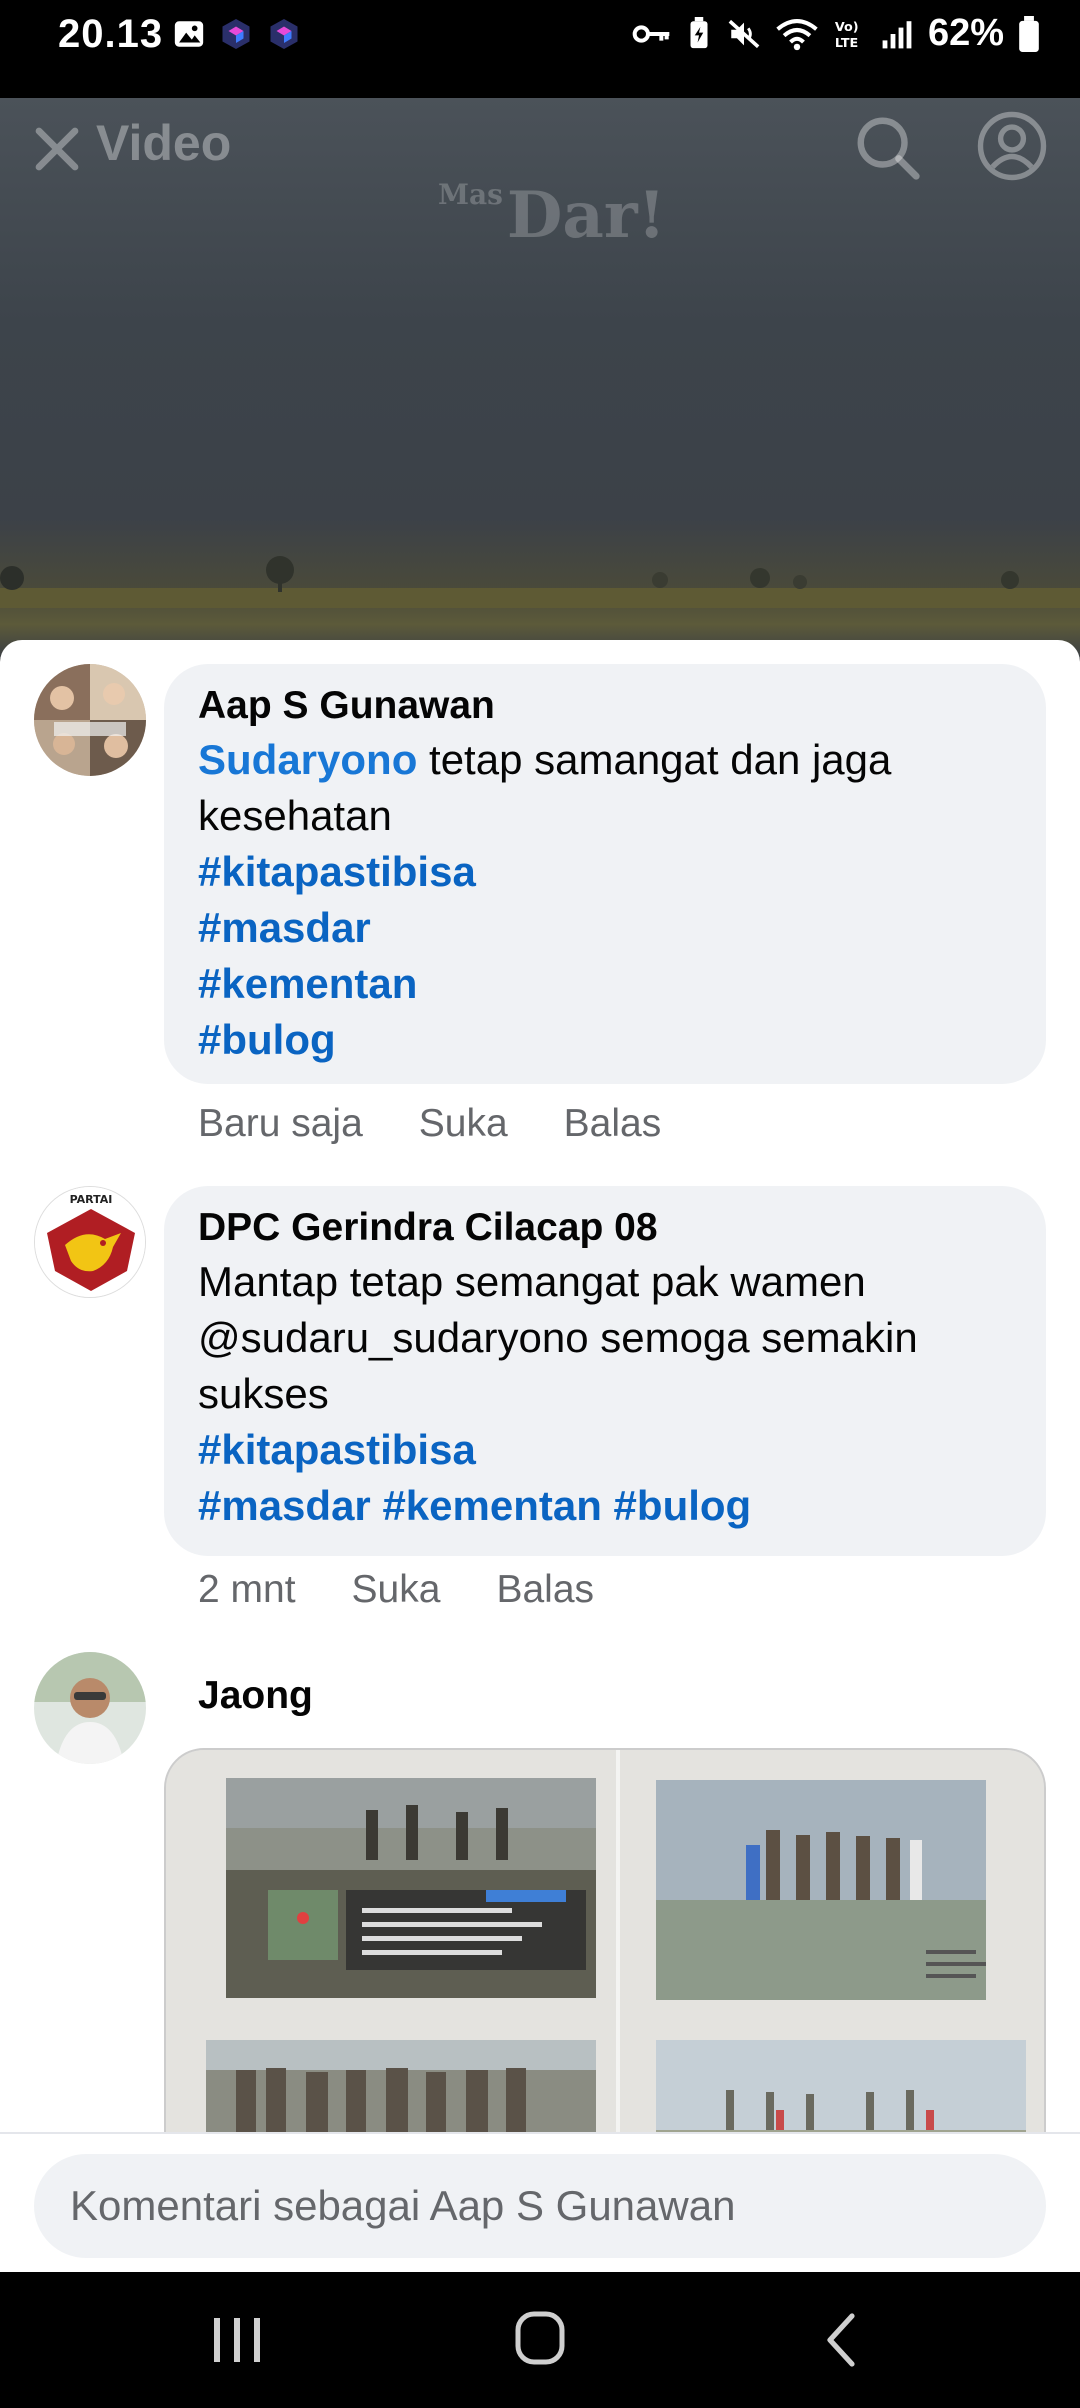  I want to click on status-right-icons: Vo) LTE 62%, so click(836, 33).